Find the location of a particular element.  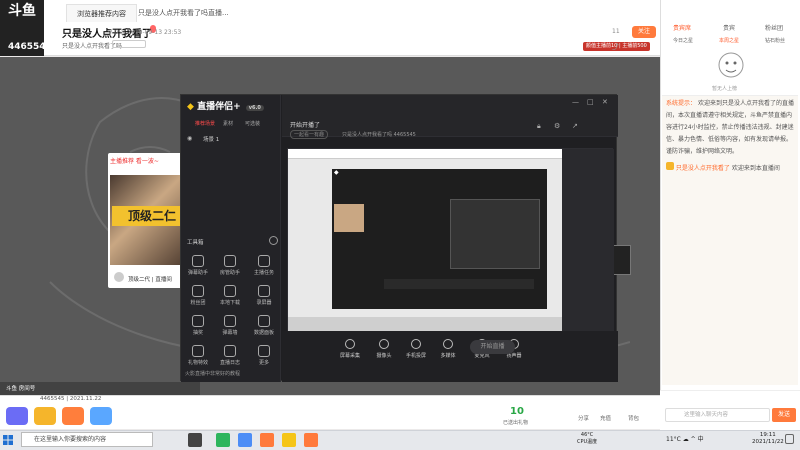

start-live-button: 开始直播 is located at coordinates (492, 347).